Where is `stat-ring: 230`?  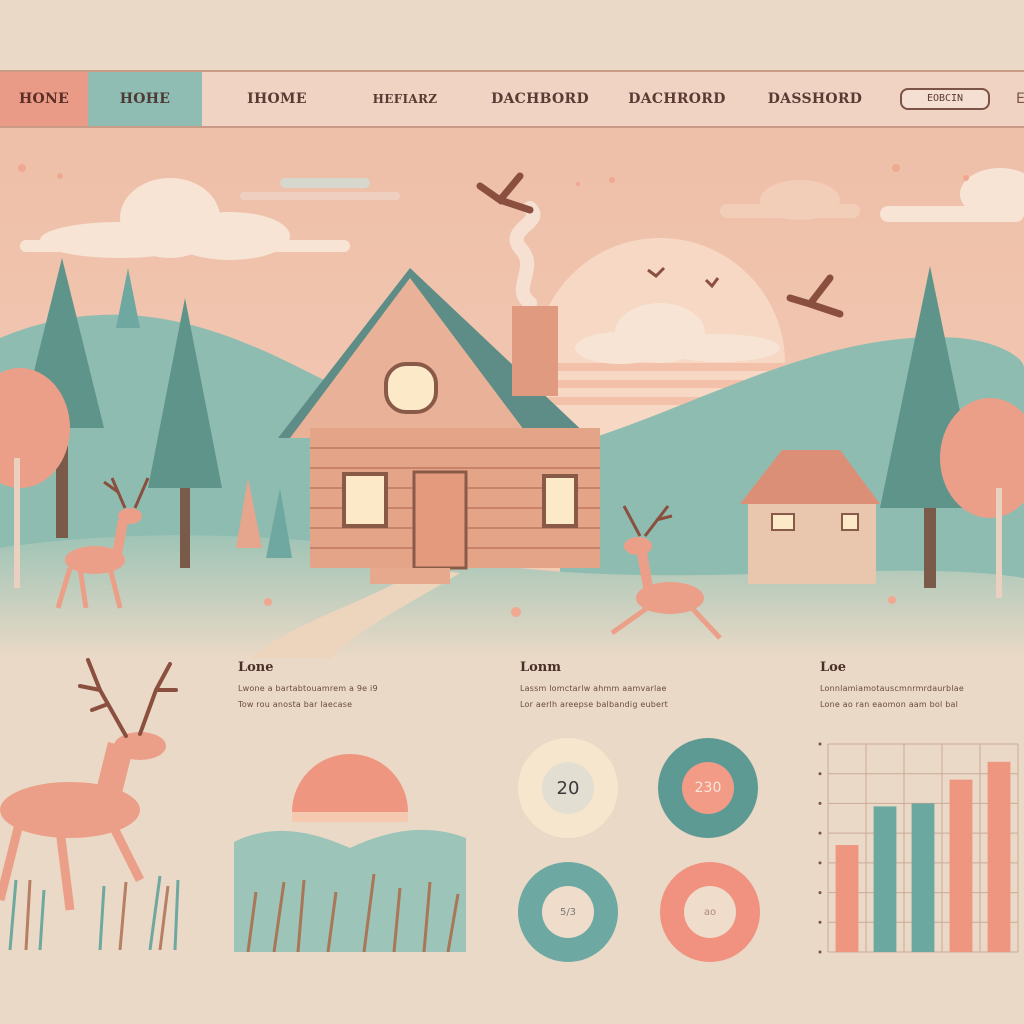
stat-ring: 230 is located at coordinates (708, 788).